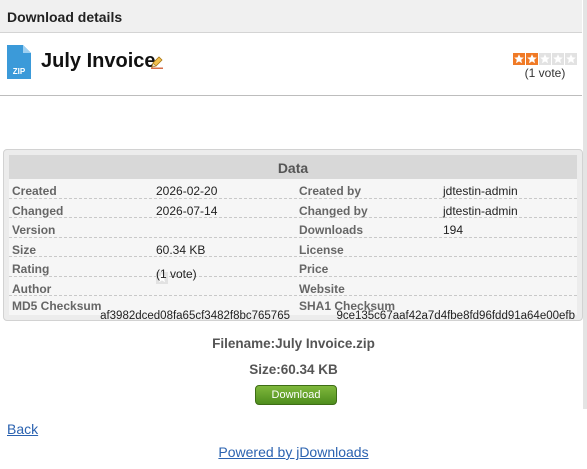 The width and height of the screenshot is (587, 469). I want to click on data-row: Size 60.34 KB License, so click(293, 247).